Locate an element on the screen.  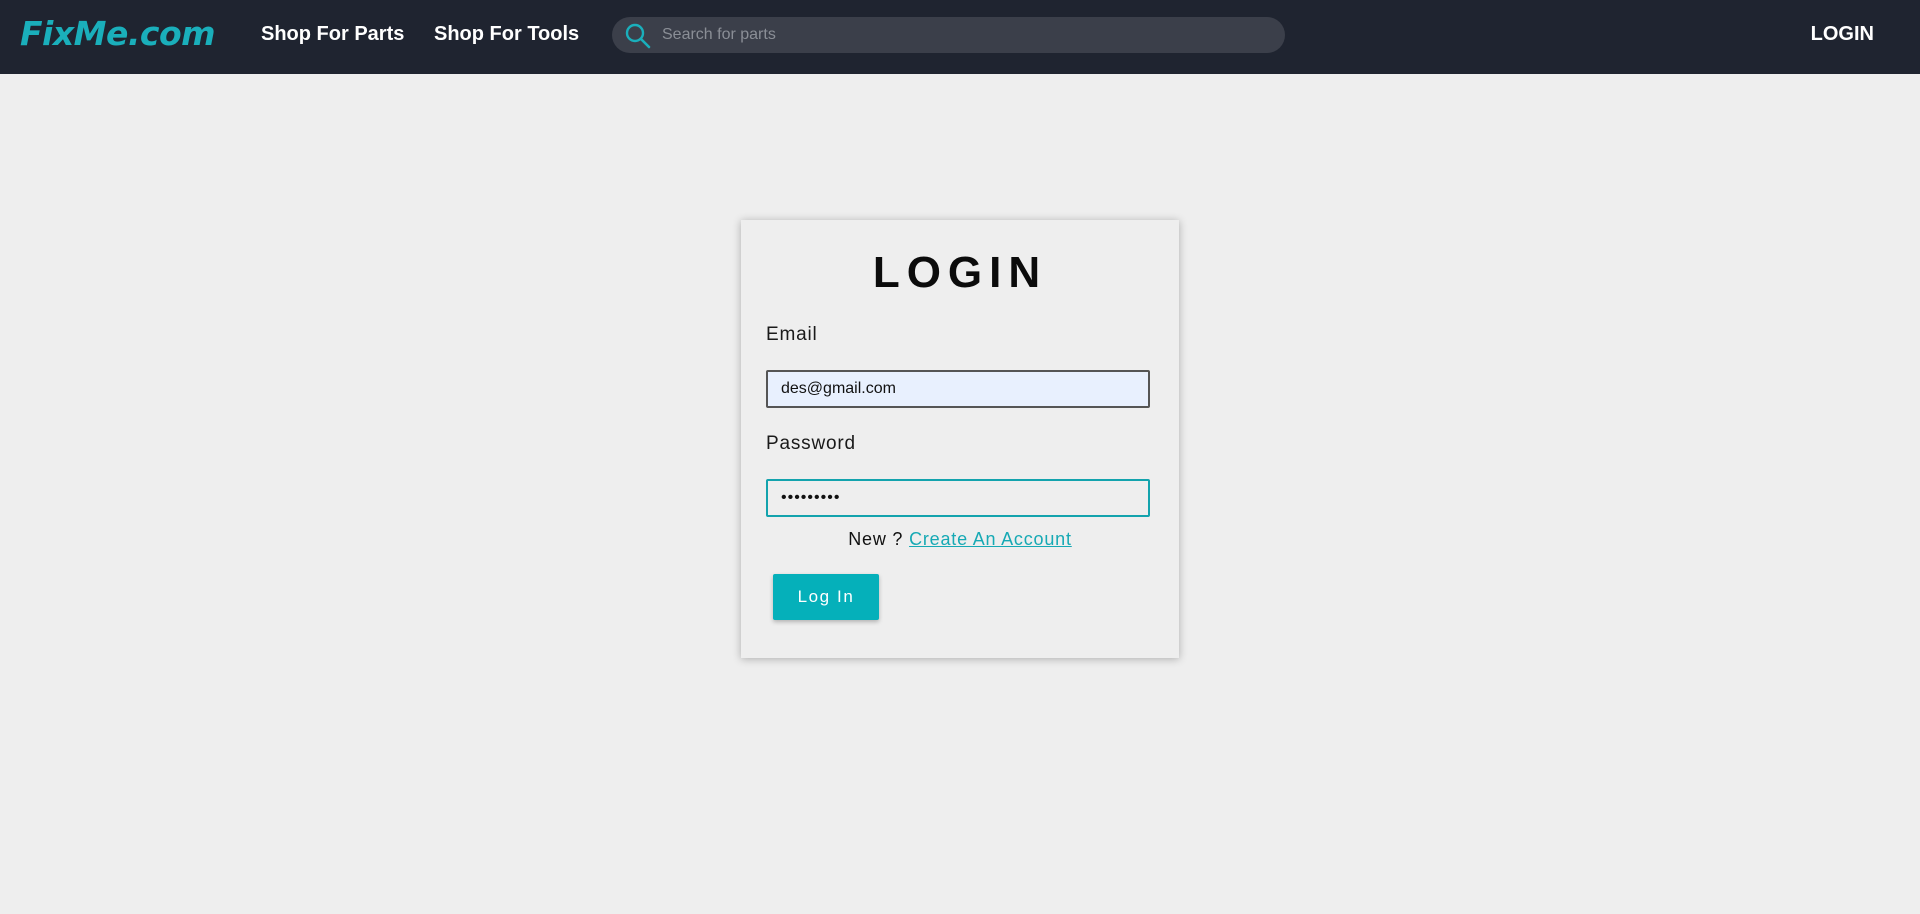
login-submit-button: Log In is located at coordinates (826, 597).